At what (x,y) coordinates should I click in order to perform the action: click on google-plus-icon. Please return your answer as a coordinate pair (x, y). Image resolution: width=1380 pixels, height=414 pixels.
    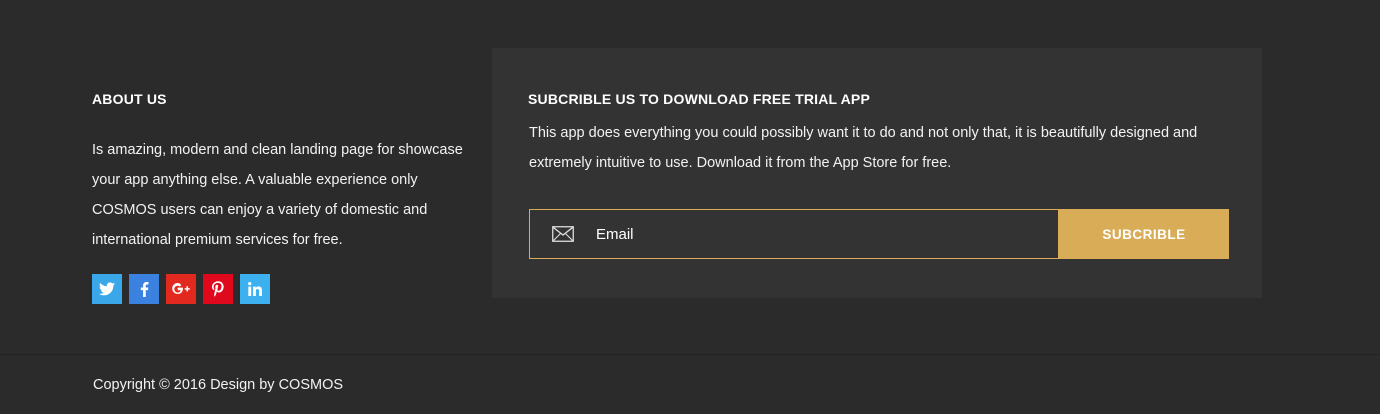
    Looking at the image, I should click on (181, 288).